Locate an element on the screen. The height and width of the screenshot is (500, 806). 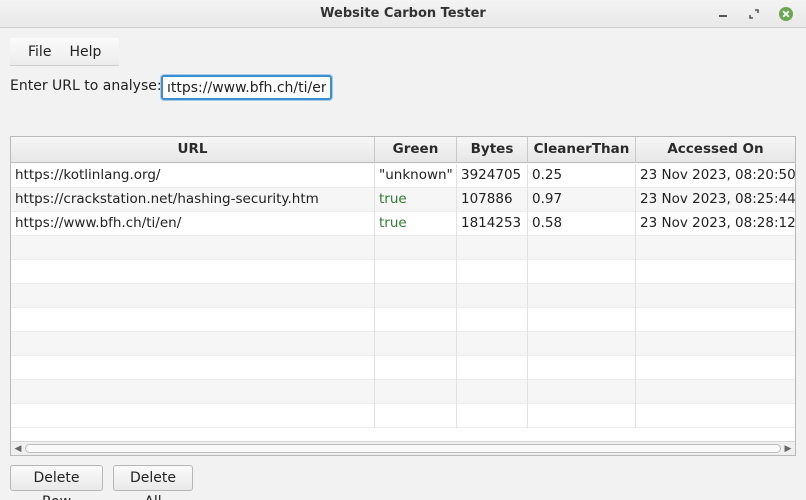
scrollbar-thumb is located at coordinates (403, 448).